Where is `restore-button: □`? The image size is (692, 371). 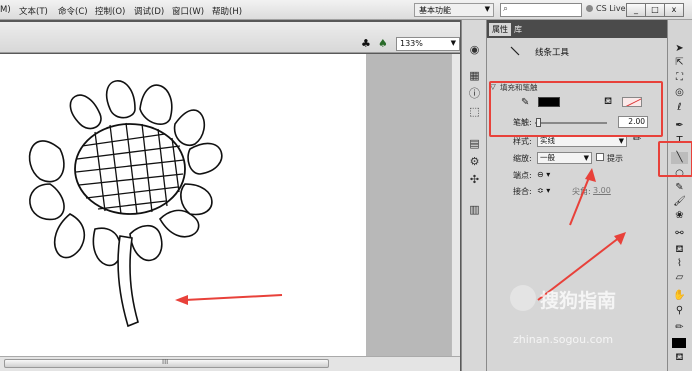
restore-button: □ is located at coordinates (655, 10).